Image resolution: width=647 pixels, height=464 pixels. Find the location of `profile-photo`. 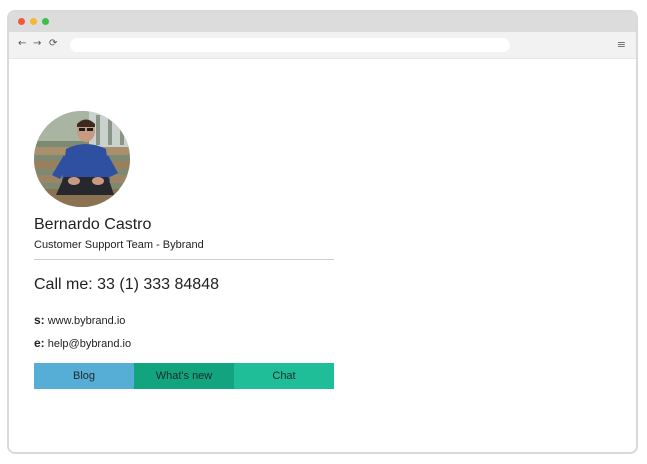

profile-photo is located at coordinates (82, 159).